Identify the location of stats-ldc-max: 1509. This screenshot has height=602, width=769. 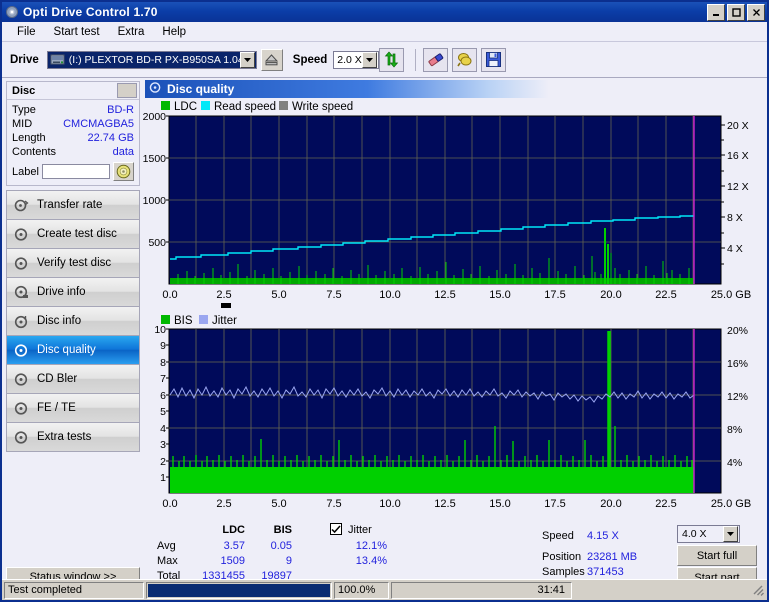
(232, 561).